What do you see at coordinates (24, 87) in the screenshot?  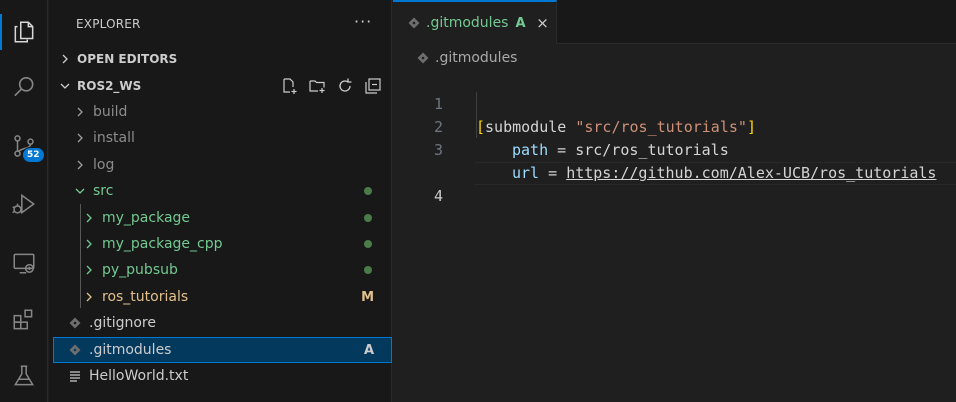 I see `search-icon` at bounding box center [24, 87].